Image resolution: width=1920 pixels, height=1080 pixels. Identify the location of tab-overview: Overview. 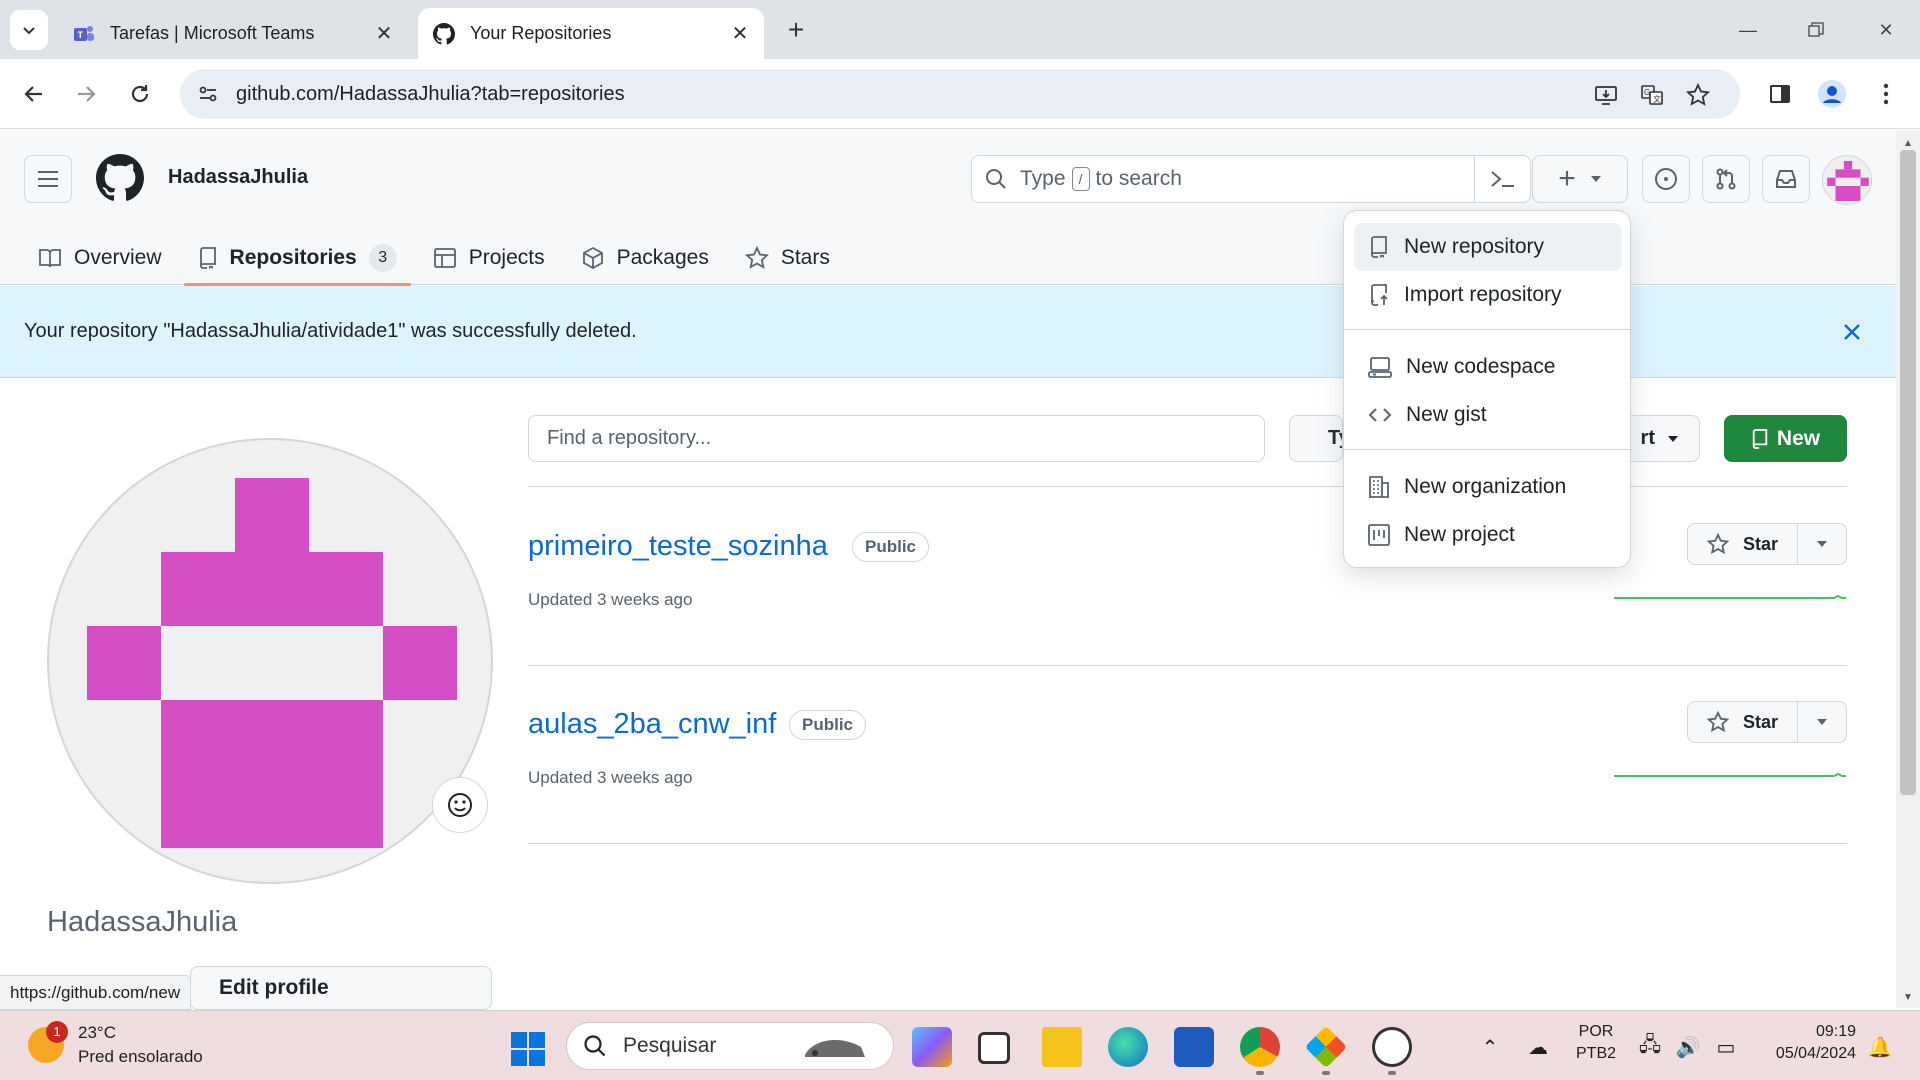
(100, 257).